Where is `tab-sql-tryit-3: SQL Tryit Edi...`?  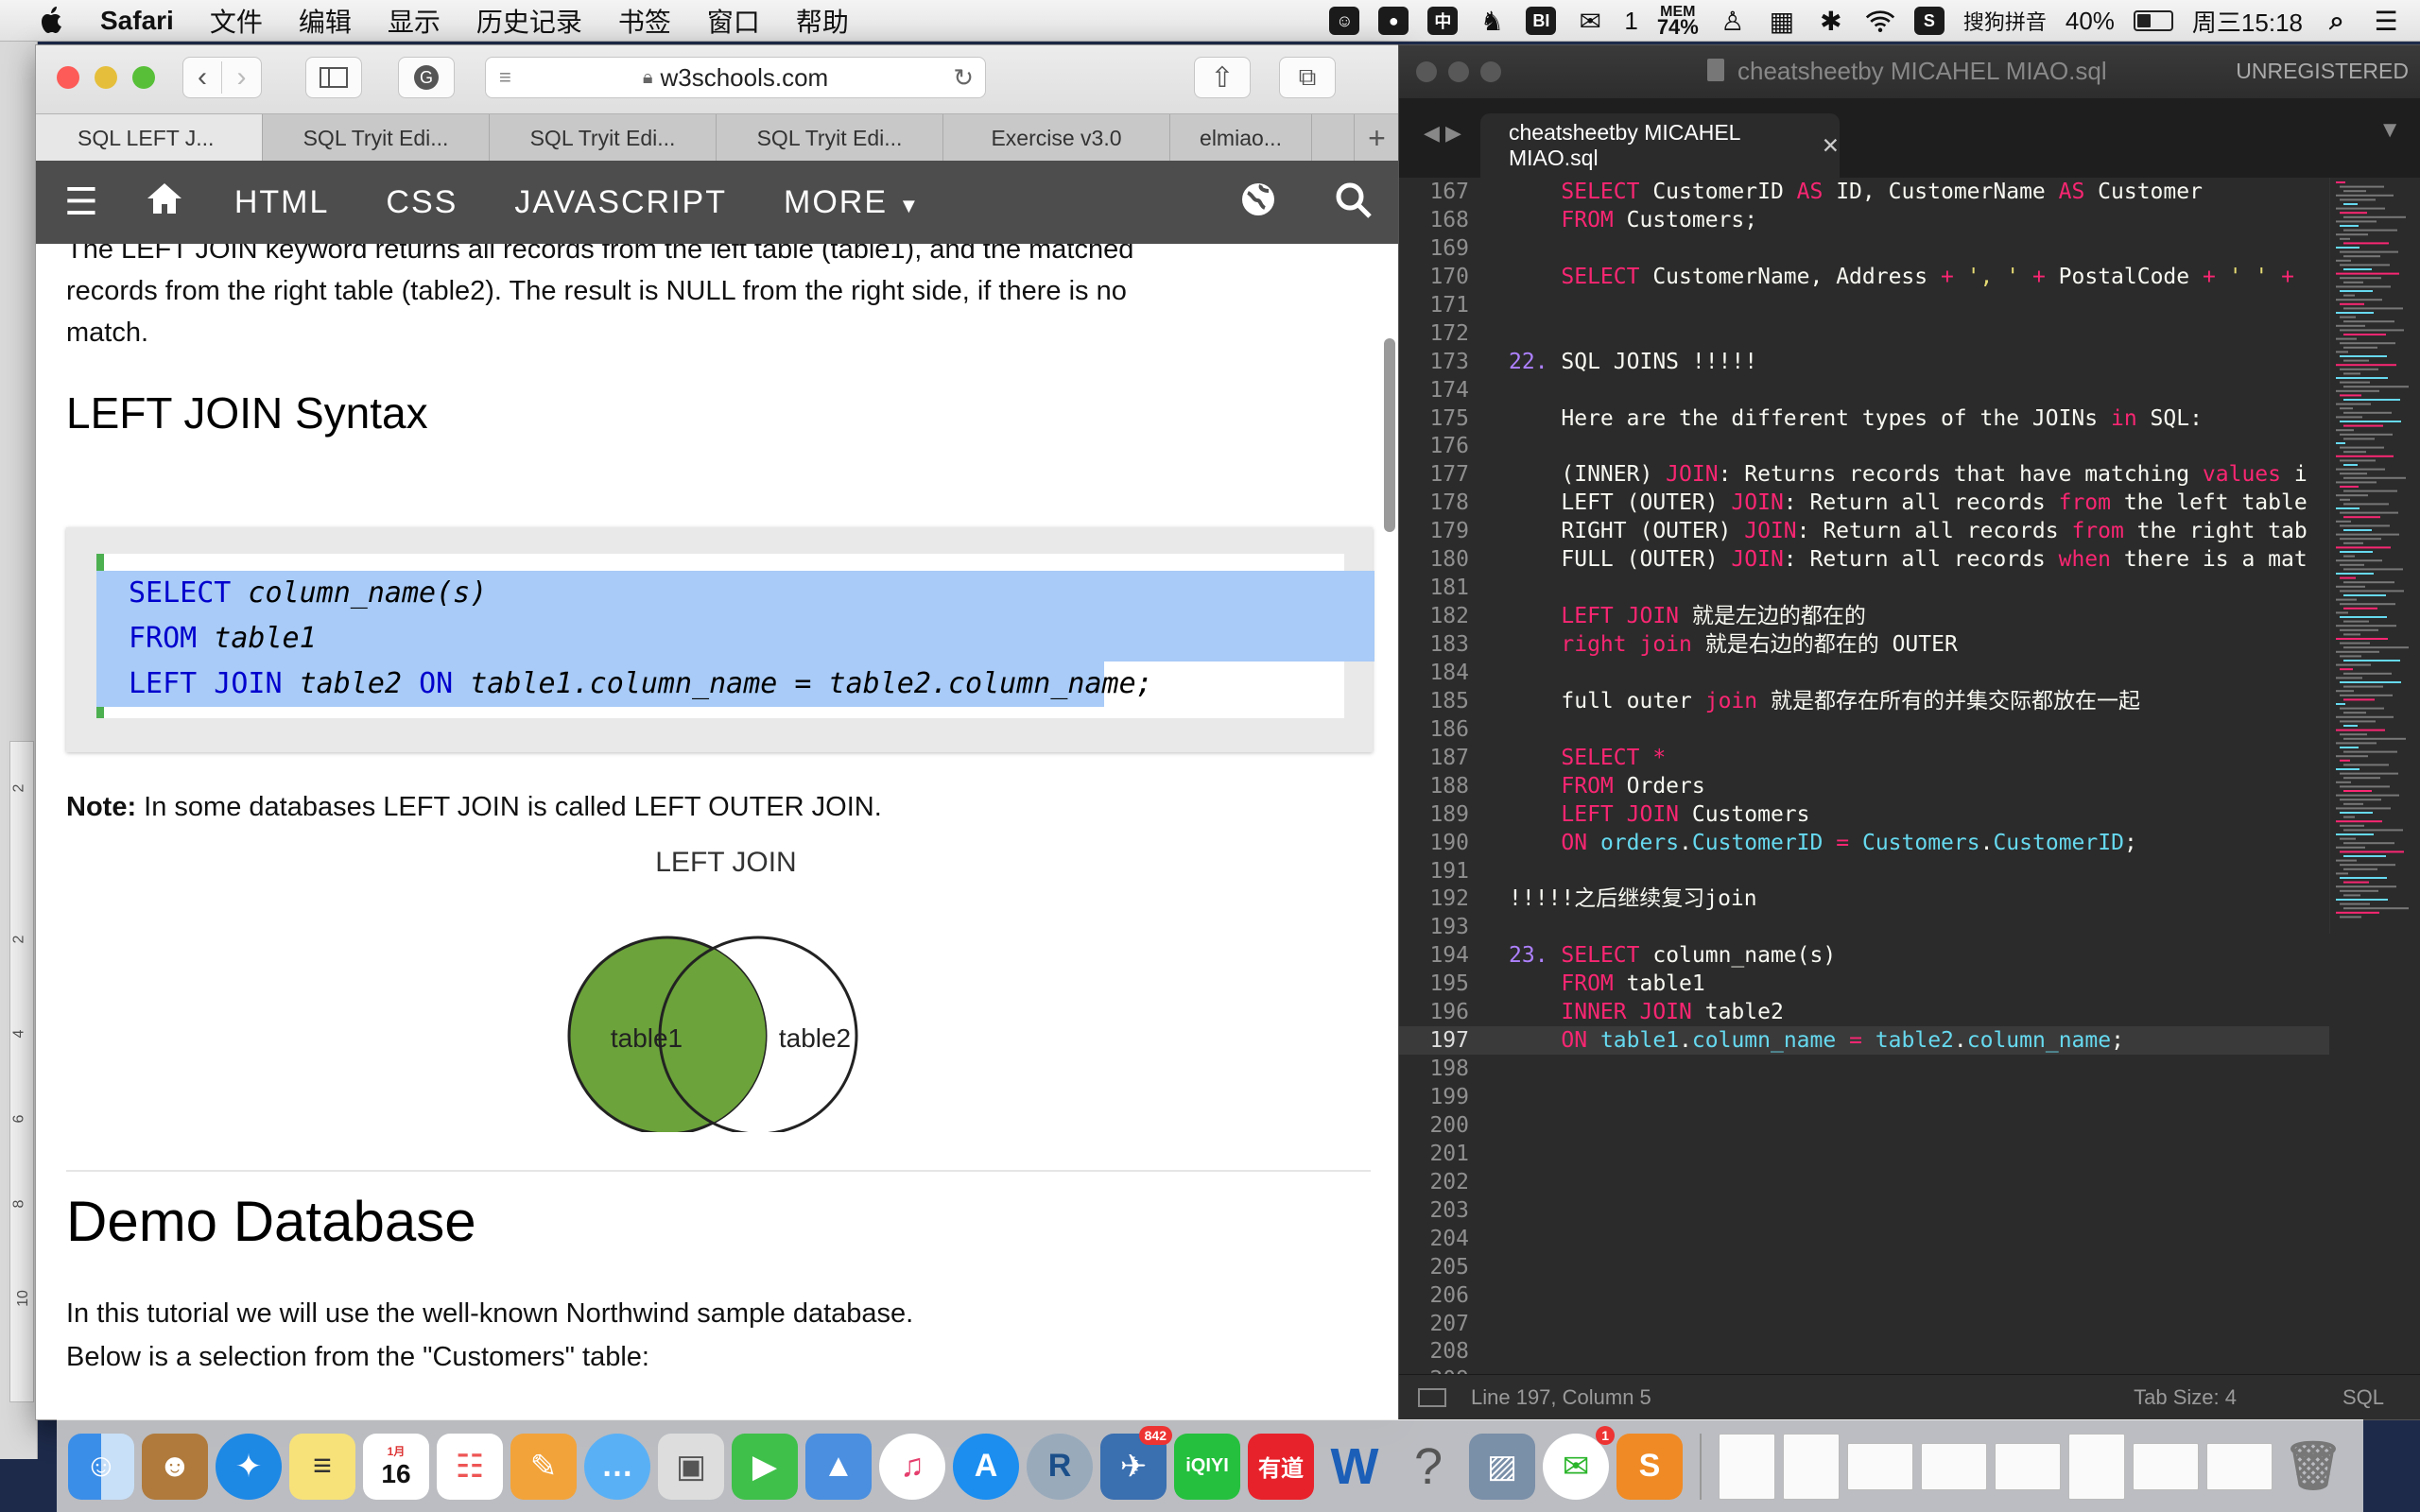
tab-sql-tryit-3: SQL Tryit Edi... is located at coordinates (830, 138).